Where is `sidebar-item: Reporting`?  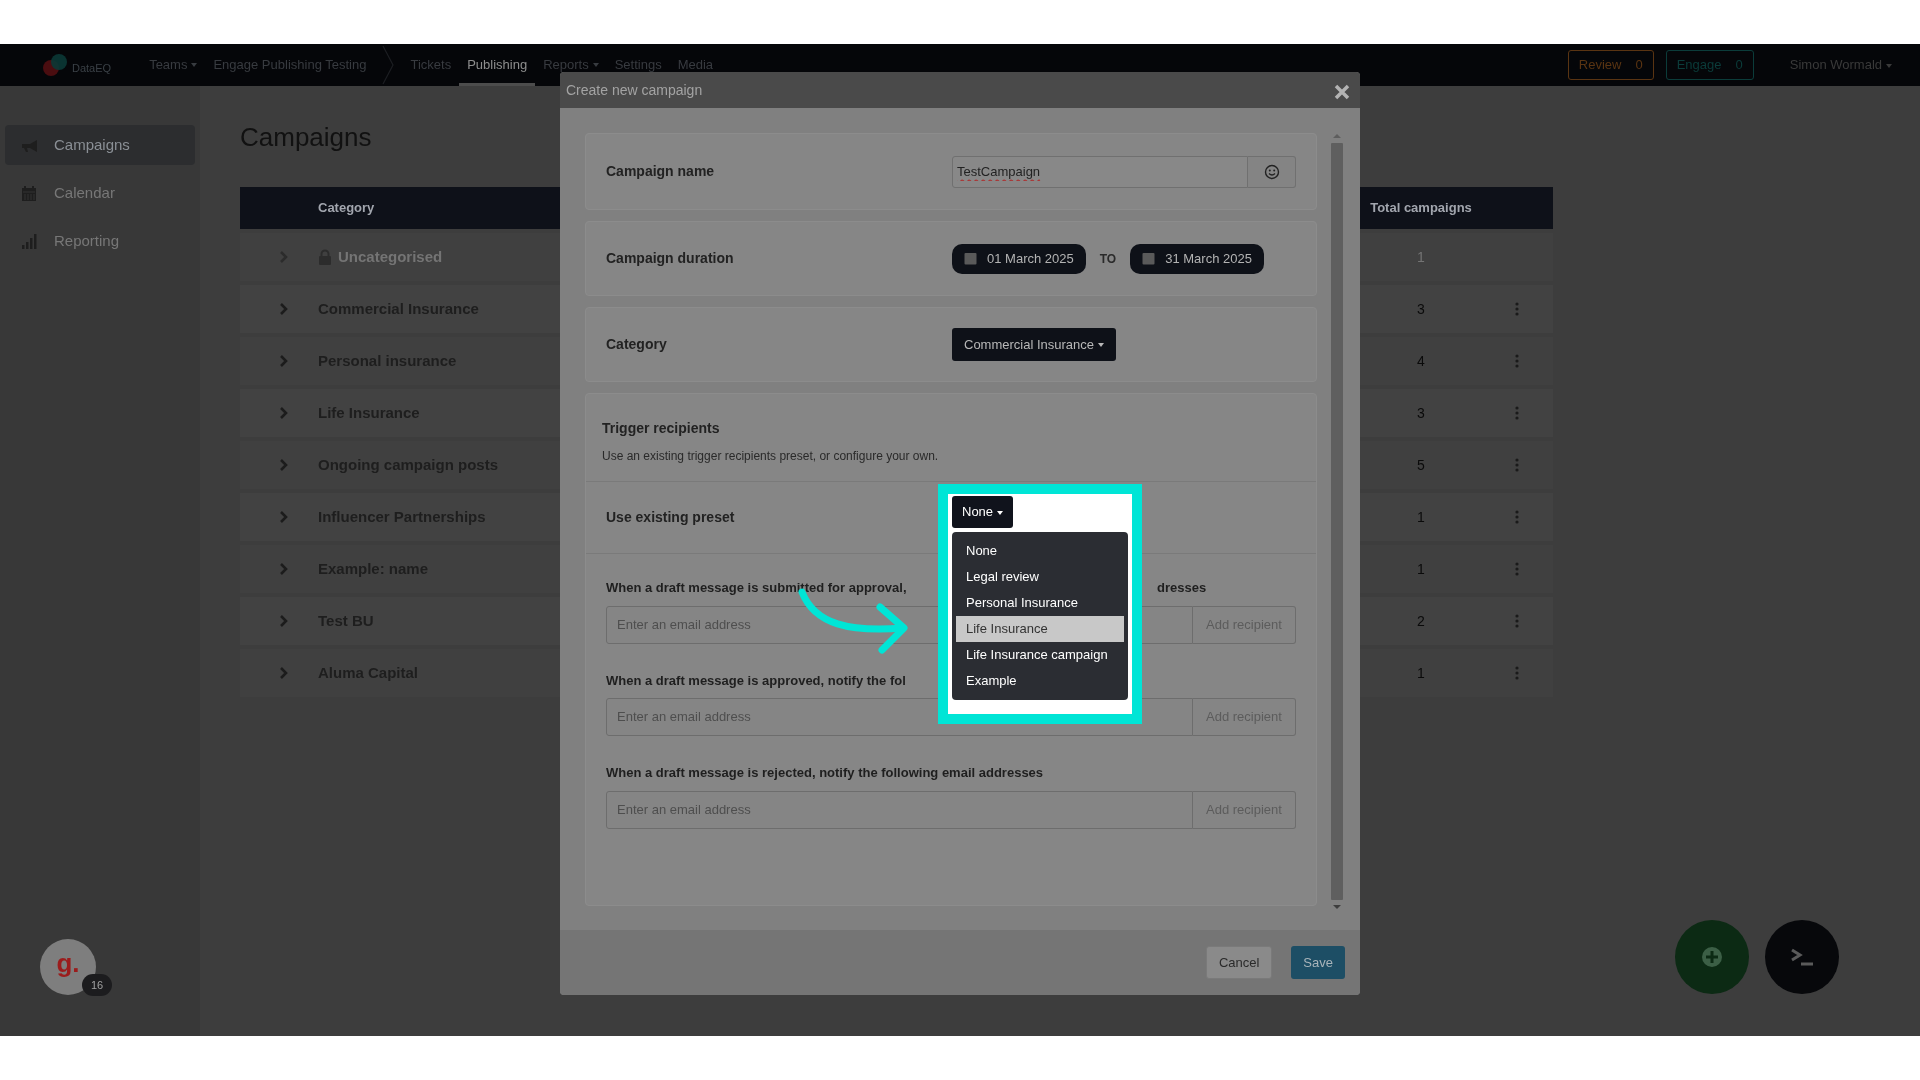 sidebar-item: Reporting is located at coordinates (100, 241).